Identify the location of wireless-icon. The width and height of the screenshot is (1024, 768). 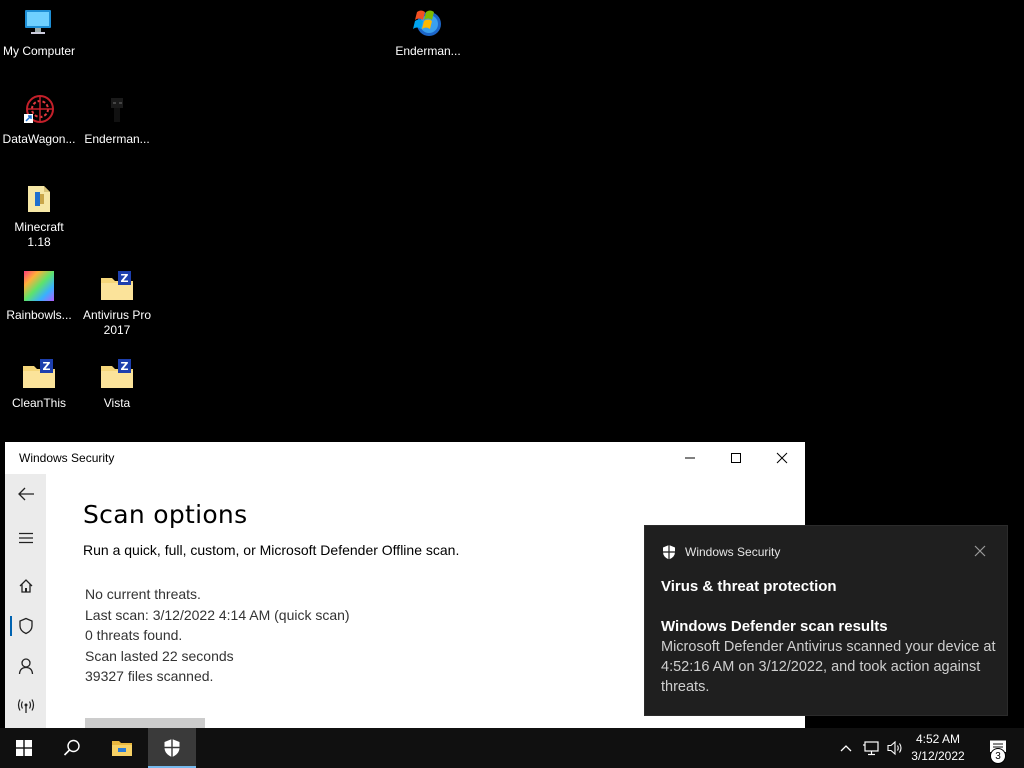
(25, 706).